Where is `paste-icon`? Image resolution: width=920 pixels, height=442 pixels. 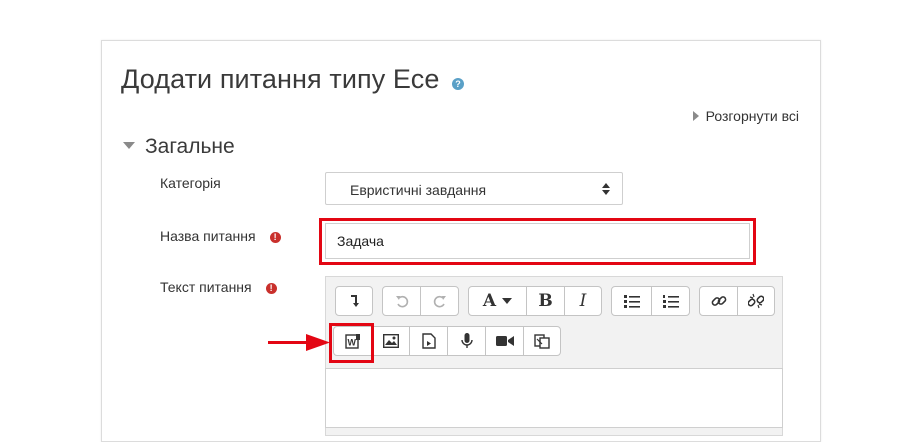 paste-icon is located at coordinates (542, 341).